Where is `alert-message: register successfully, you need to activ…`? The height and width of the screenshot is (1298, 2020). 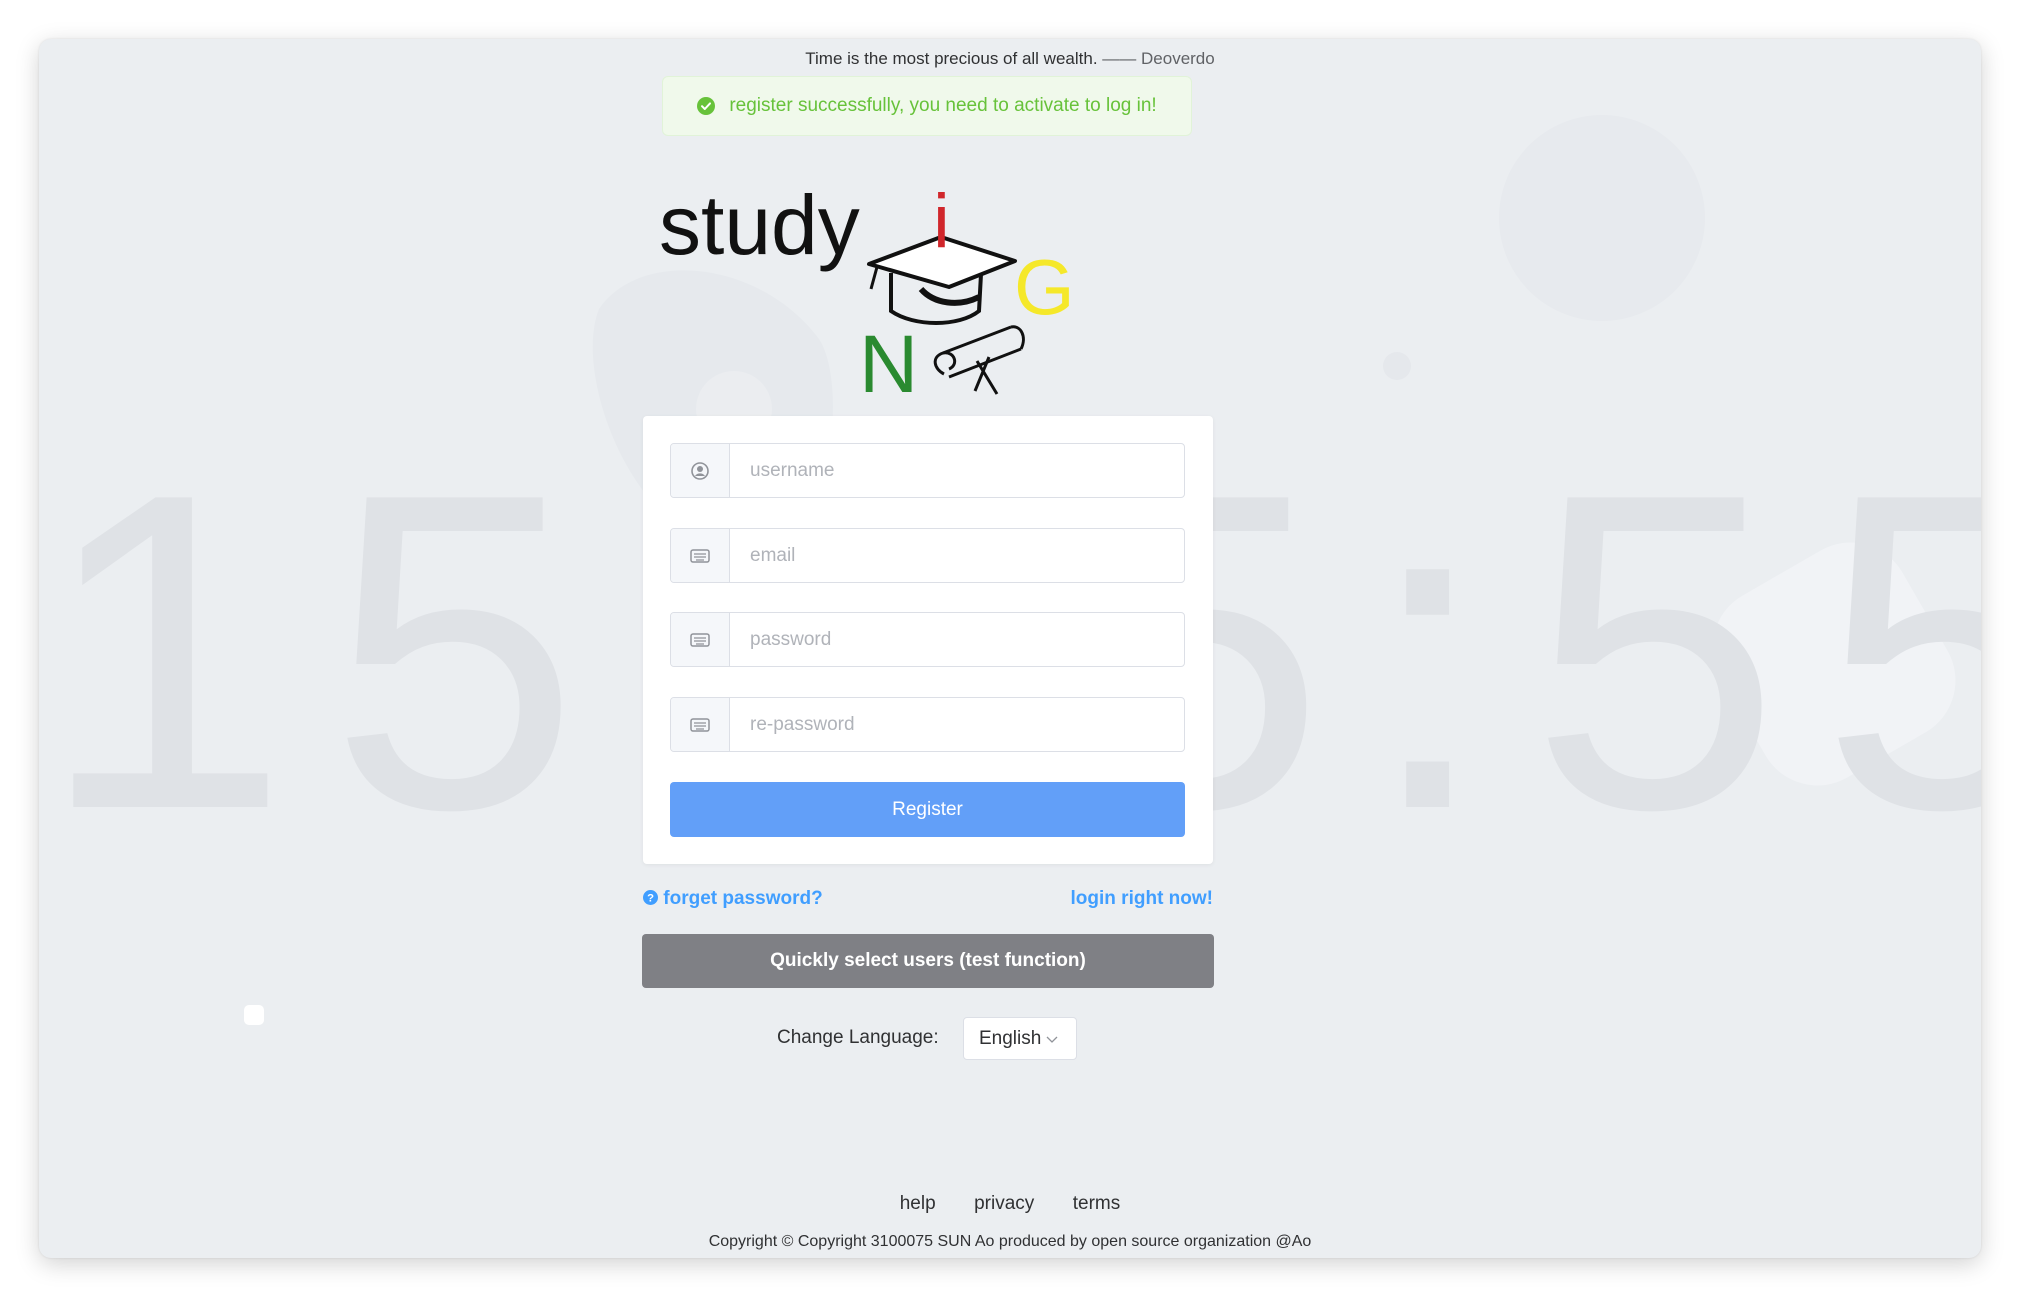
alert-message: register successfully, you need to activ… is located at coordinates (943, 105).